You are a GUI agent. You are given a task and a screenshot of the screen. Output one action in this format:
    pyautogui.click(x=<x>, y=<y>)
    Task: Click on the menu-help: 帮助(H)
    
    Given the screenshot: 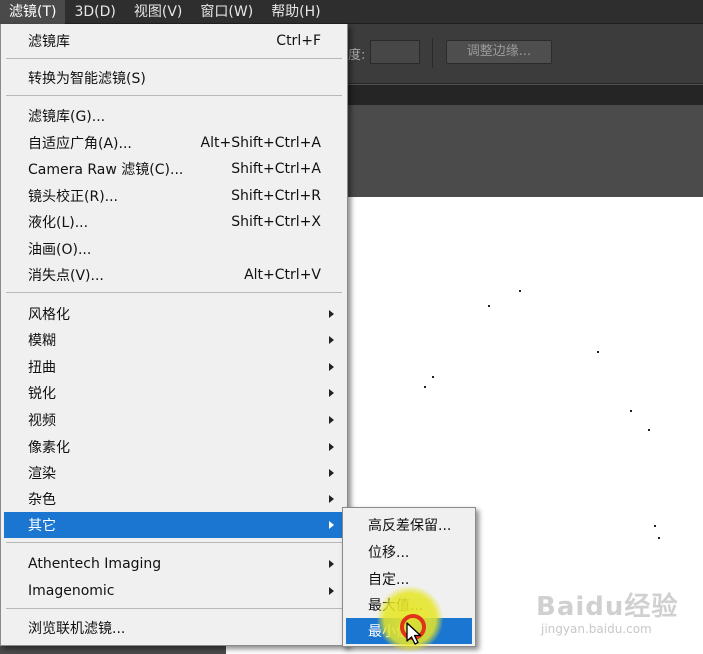 What is the action you would take?
    pyautogui.click(x=295, y=12)
    